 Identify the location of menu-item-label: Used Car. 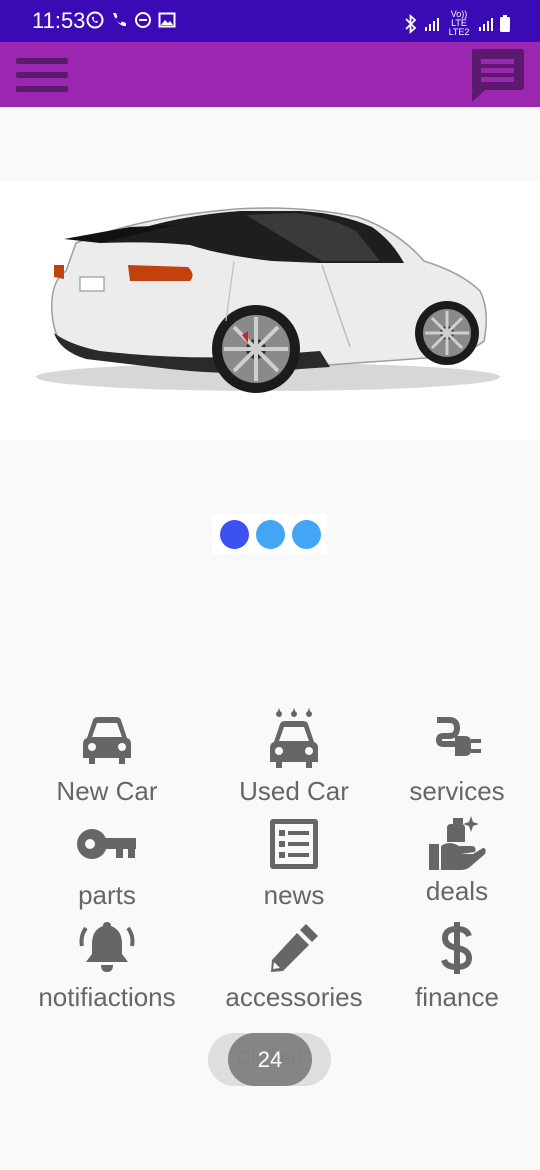
(294, 791).